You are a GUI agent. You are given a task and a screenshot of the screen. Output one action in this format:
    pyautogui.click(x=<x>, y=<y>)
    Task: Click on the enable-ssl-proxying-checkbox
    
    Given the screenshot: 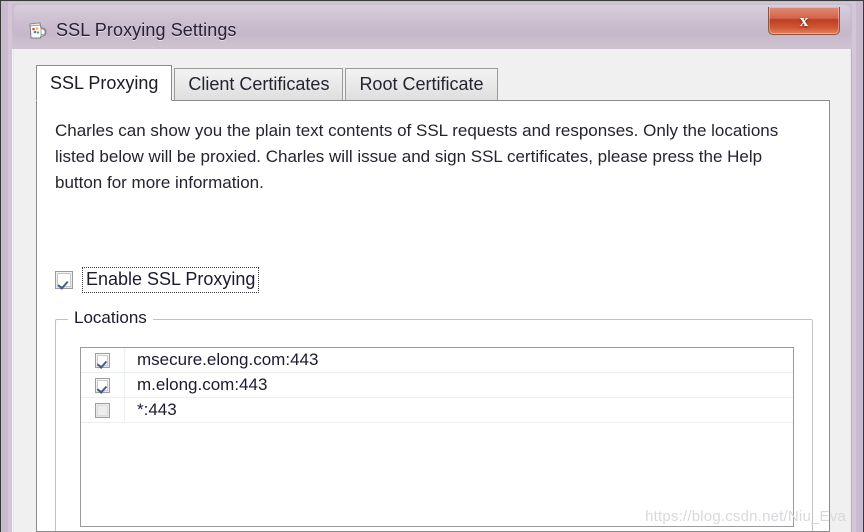 What is the action you would take?
    pyautogui.click(x=64, y=280)
    